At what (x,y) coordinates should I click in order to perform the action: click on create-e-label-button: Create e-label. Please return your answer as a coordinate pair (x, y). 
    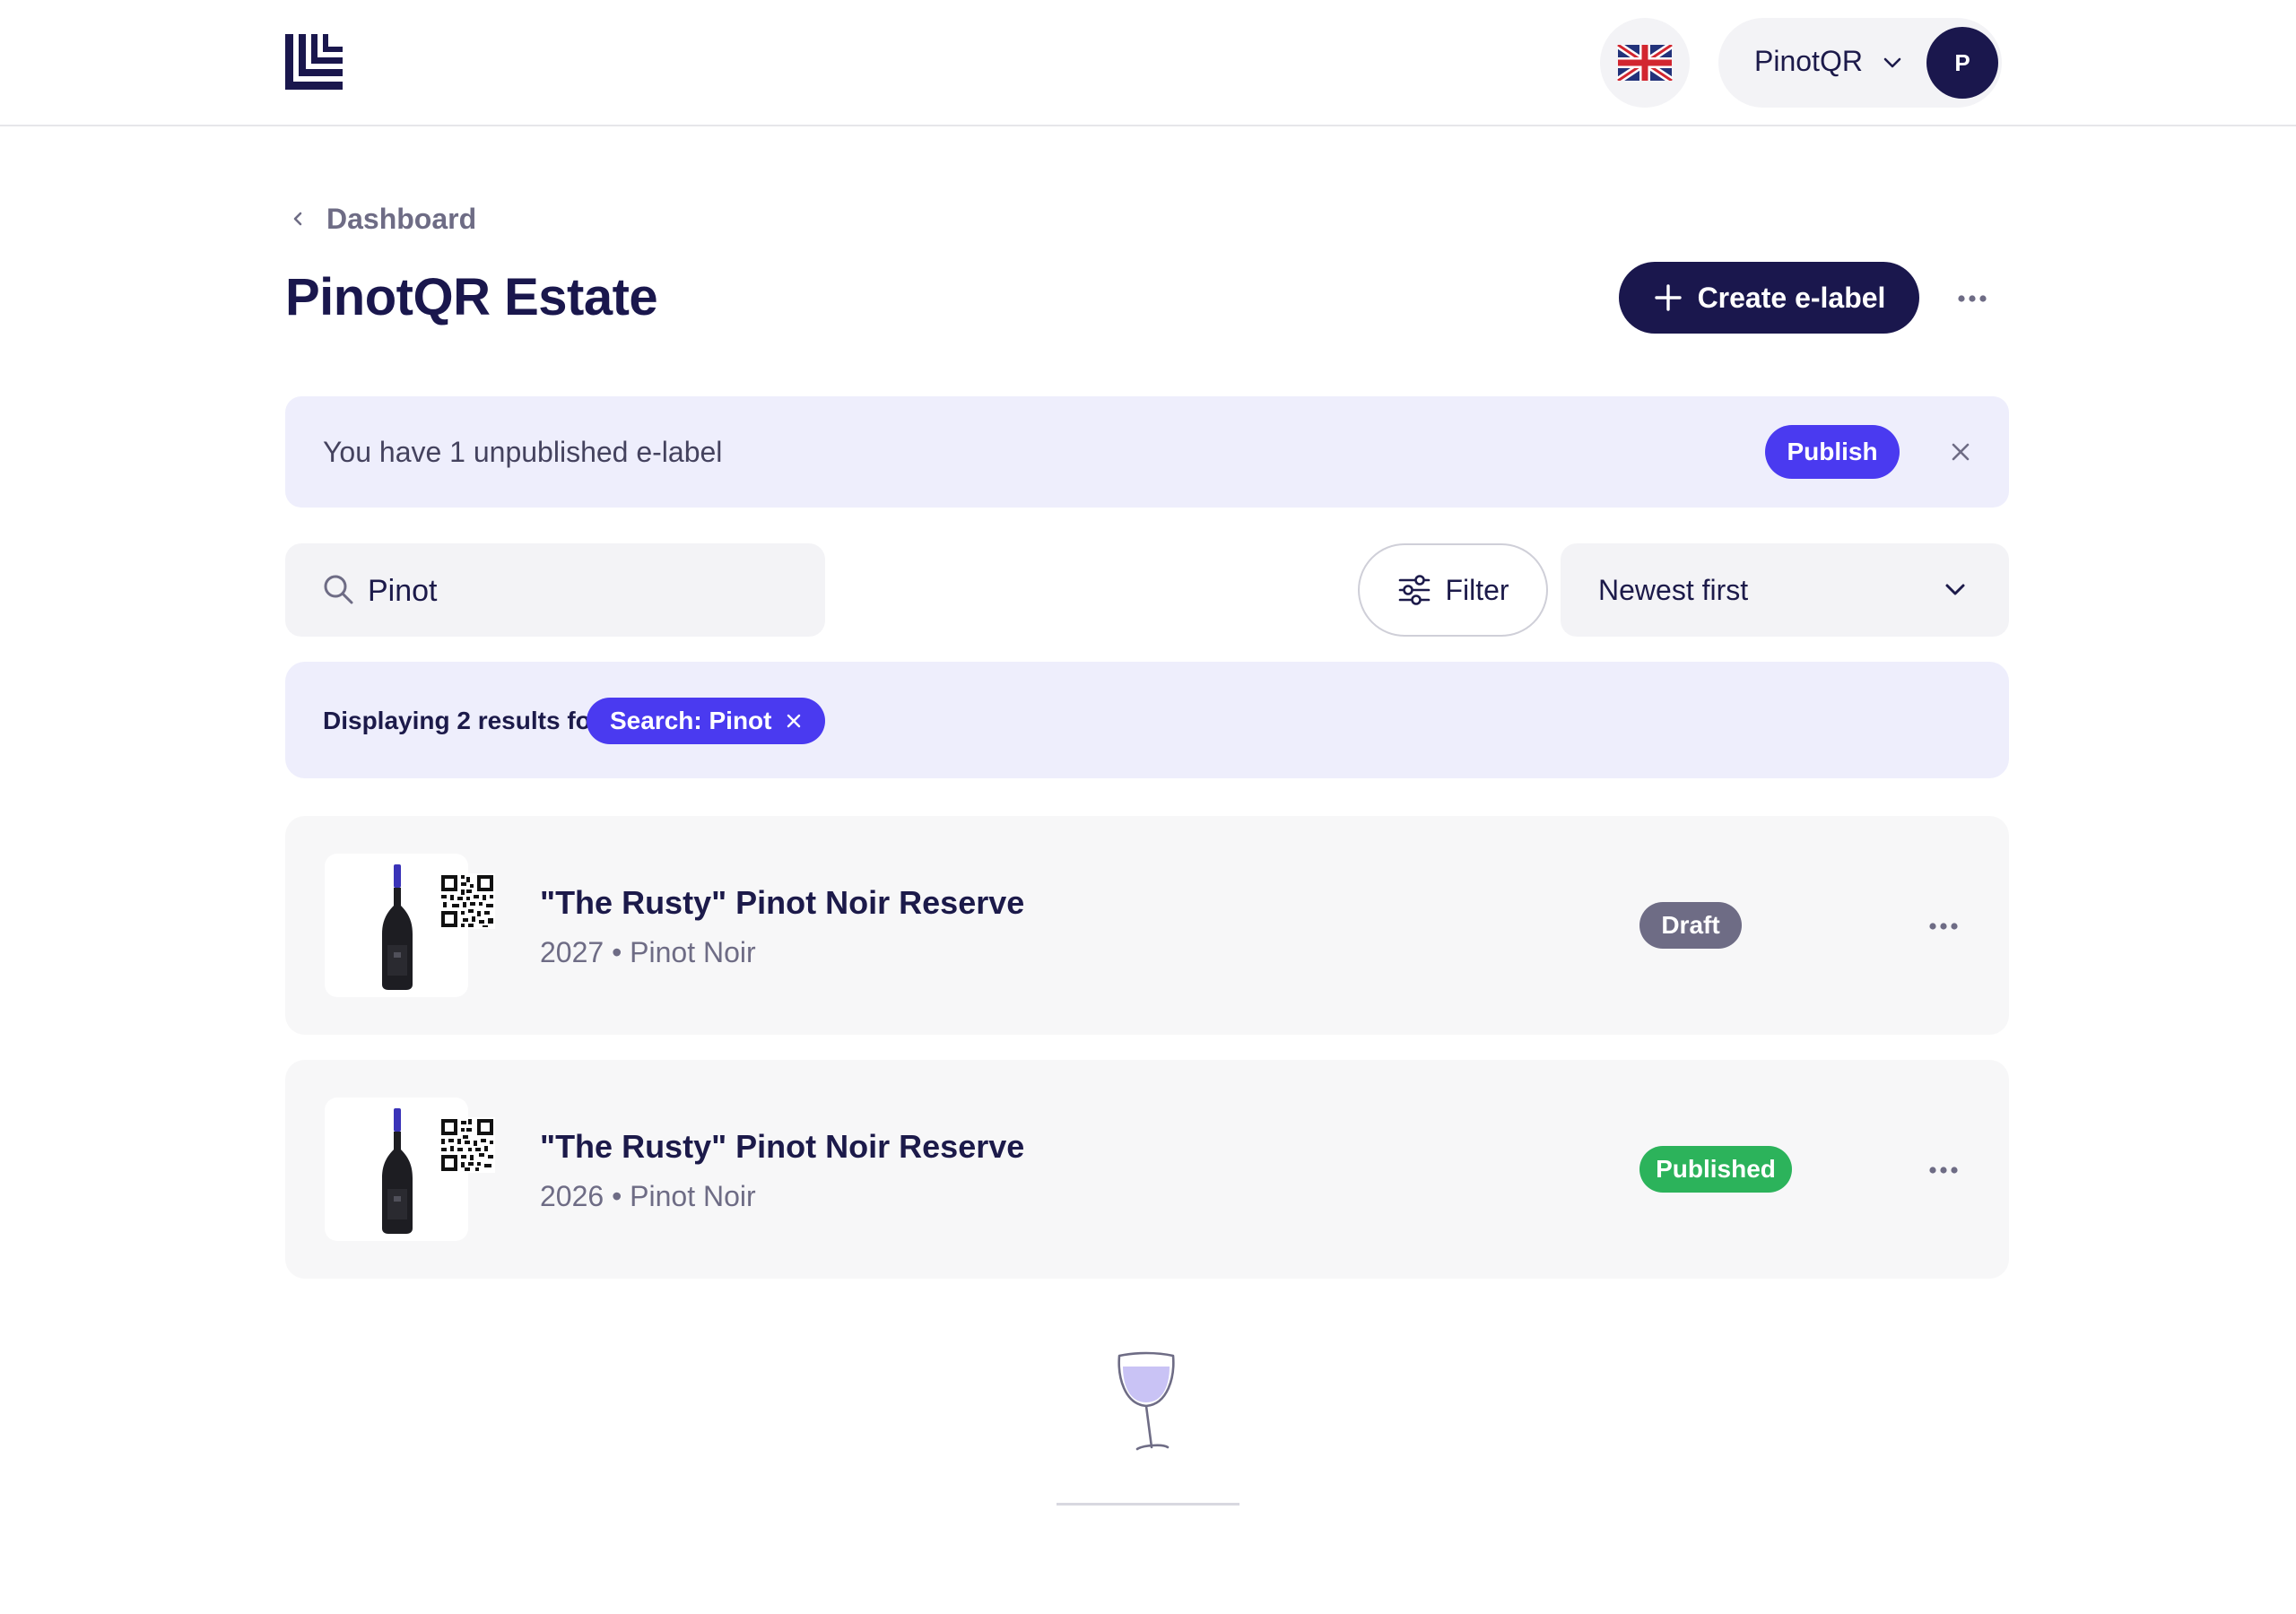
    Looking at the image, I should click on (1769, 298).